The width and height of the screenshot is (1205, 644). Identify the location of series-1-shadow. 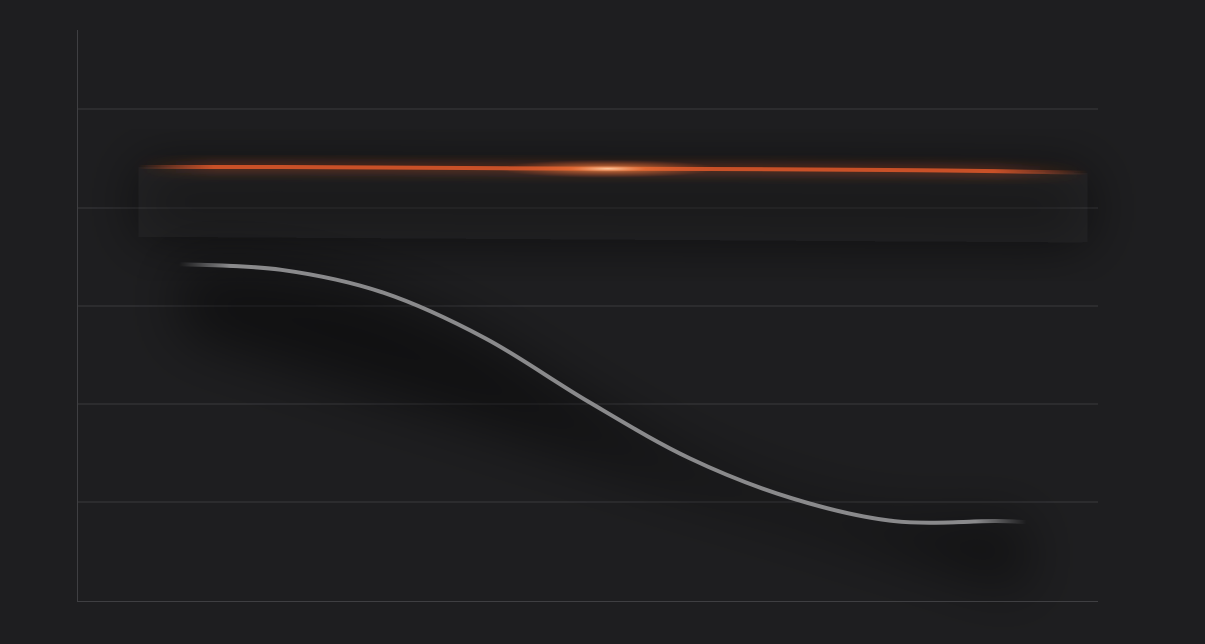
(613, 204).